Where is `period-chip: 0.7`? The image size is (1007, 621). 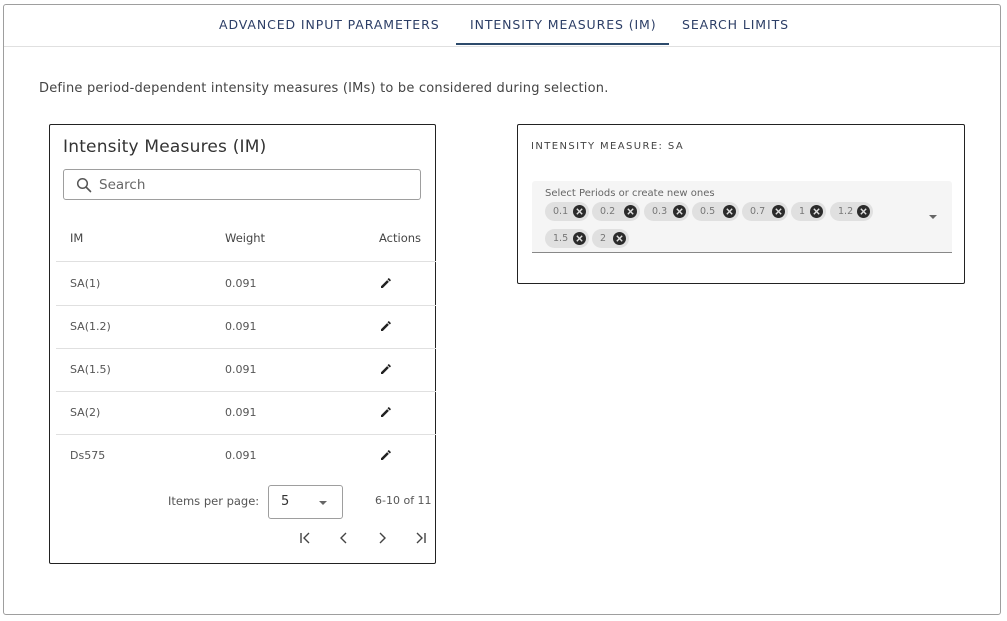
period-chip: 0.7 is located at coordinates (765, 211).